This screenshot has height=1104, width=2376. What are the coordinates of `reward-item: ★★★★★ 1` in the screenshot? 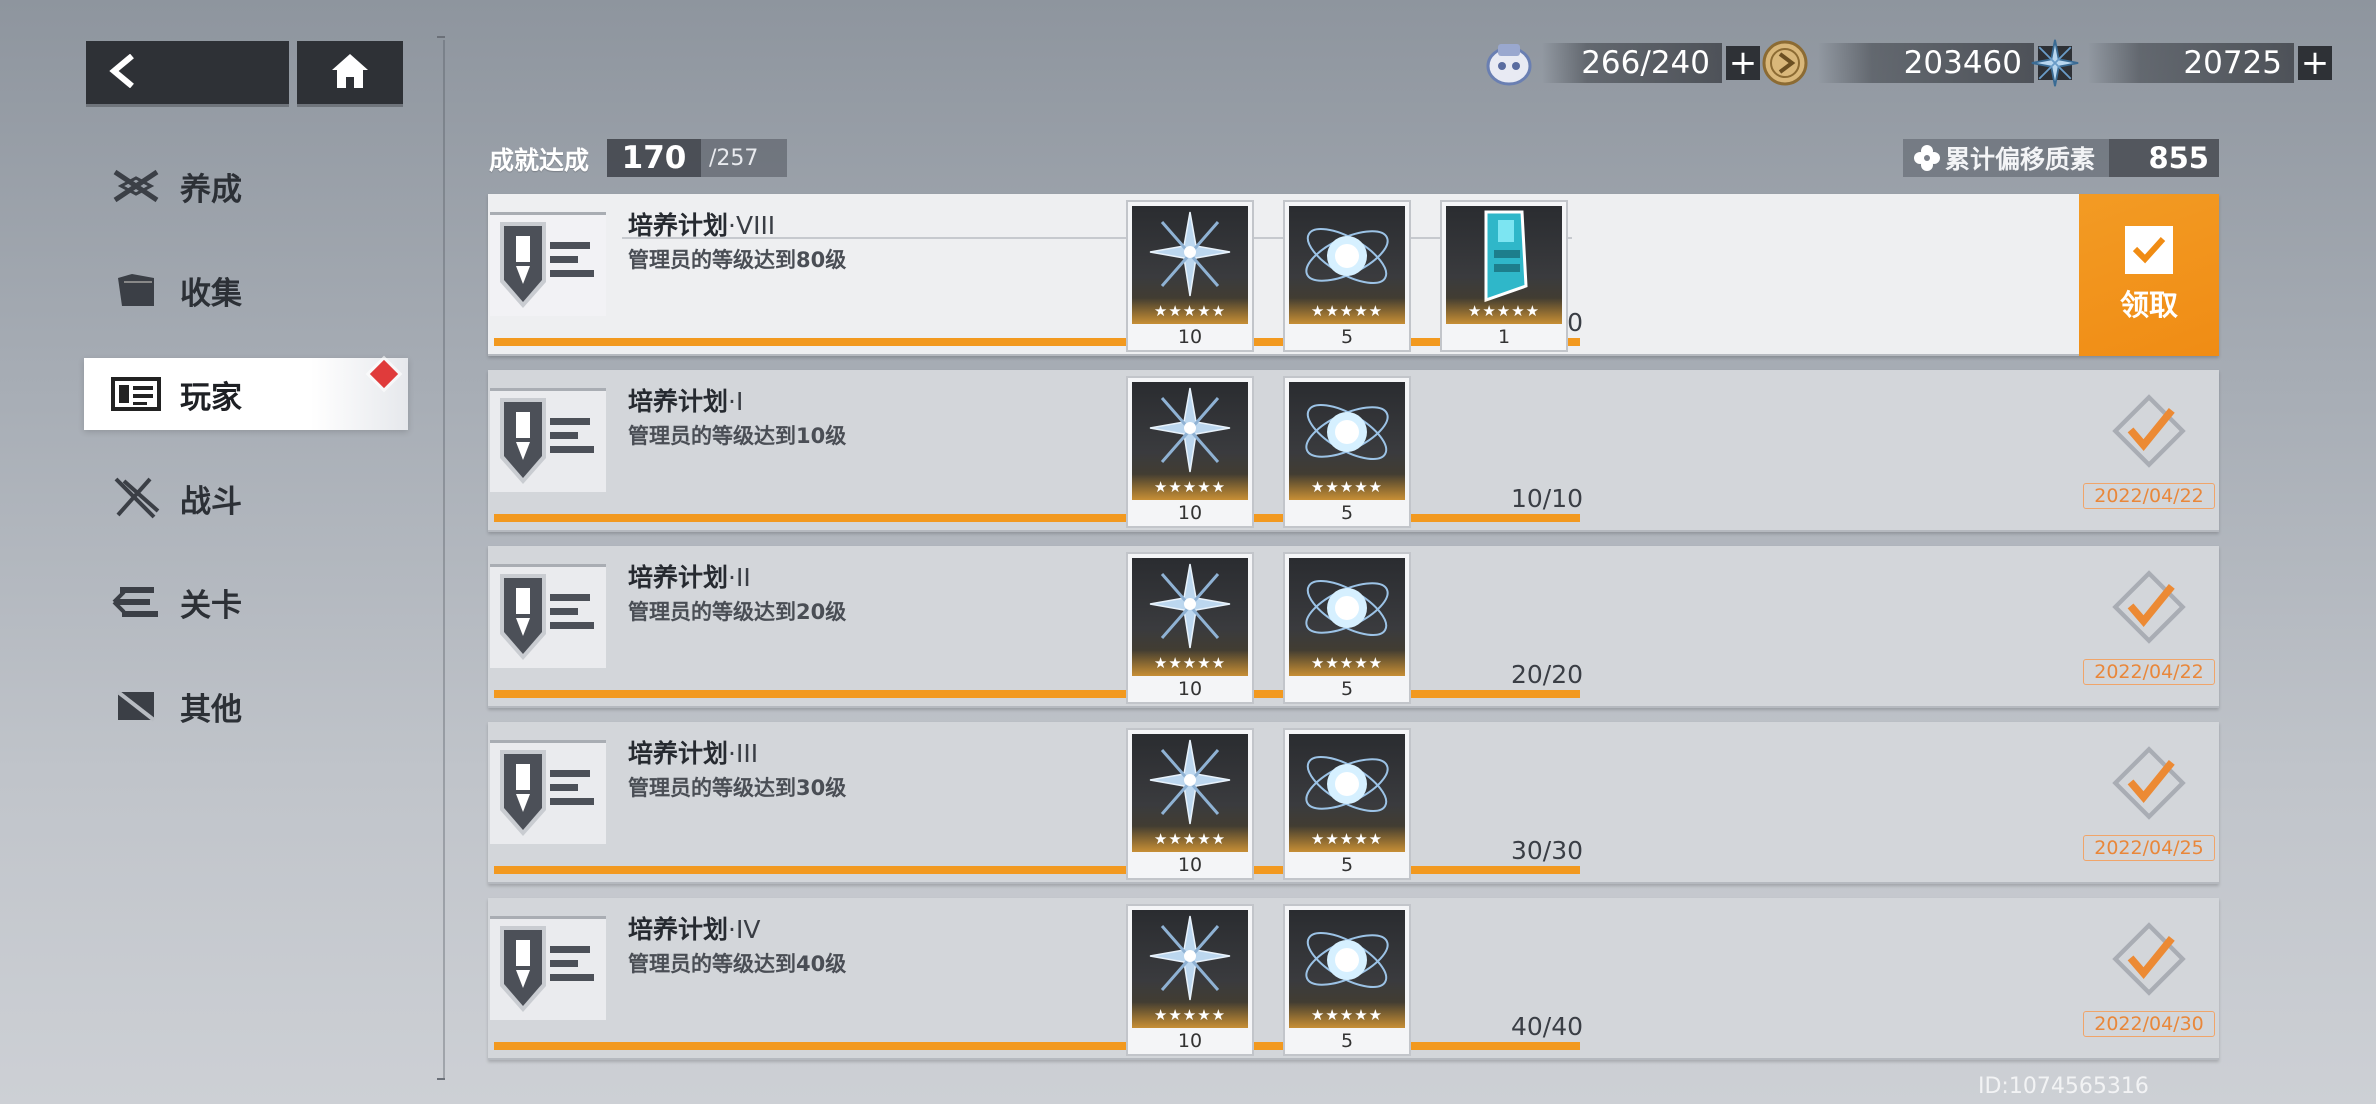 It's located at (1504, 276).